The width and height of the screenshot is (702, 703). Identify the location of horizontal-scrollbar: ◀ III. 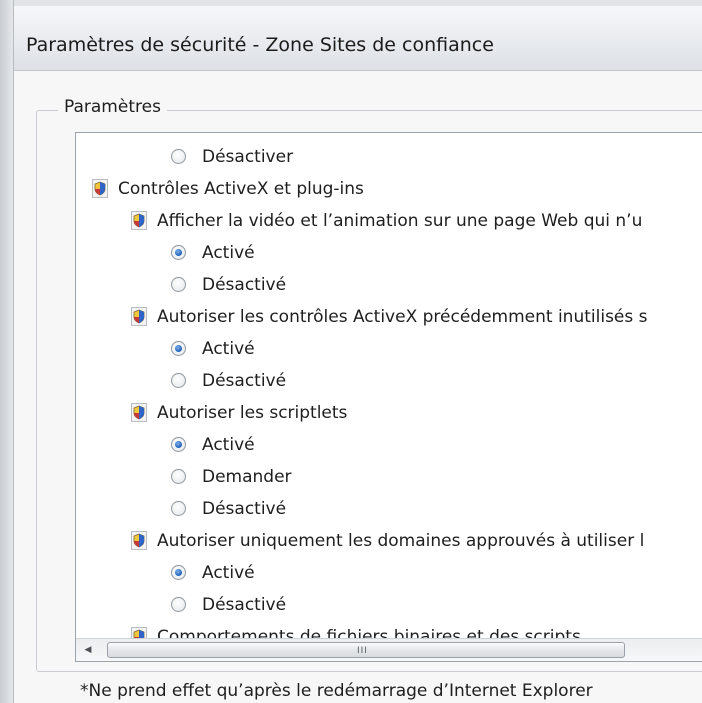
(389, 649).